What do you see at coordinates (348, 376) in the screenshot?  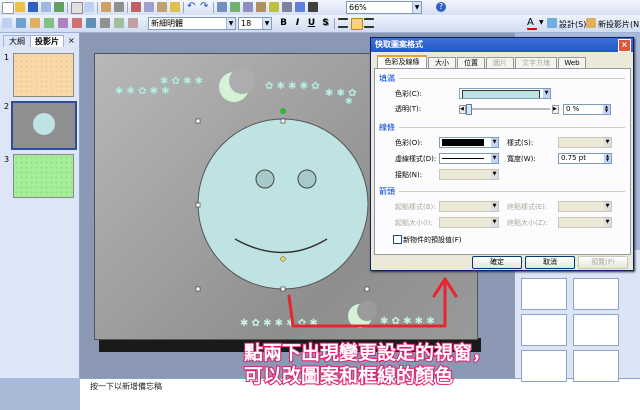 I see `annotation-line-2: 可以改圖案和框線的顏色` at bounding box center [348, 376].